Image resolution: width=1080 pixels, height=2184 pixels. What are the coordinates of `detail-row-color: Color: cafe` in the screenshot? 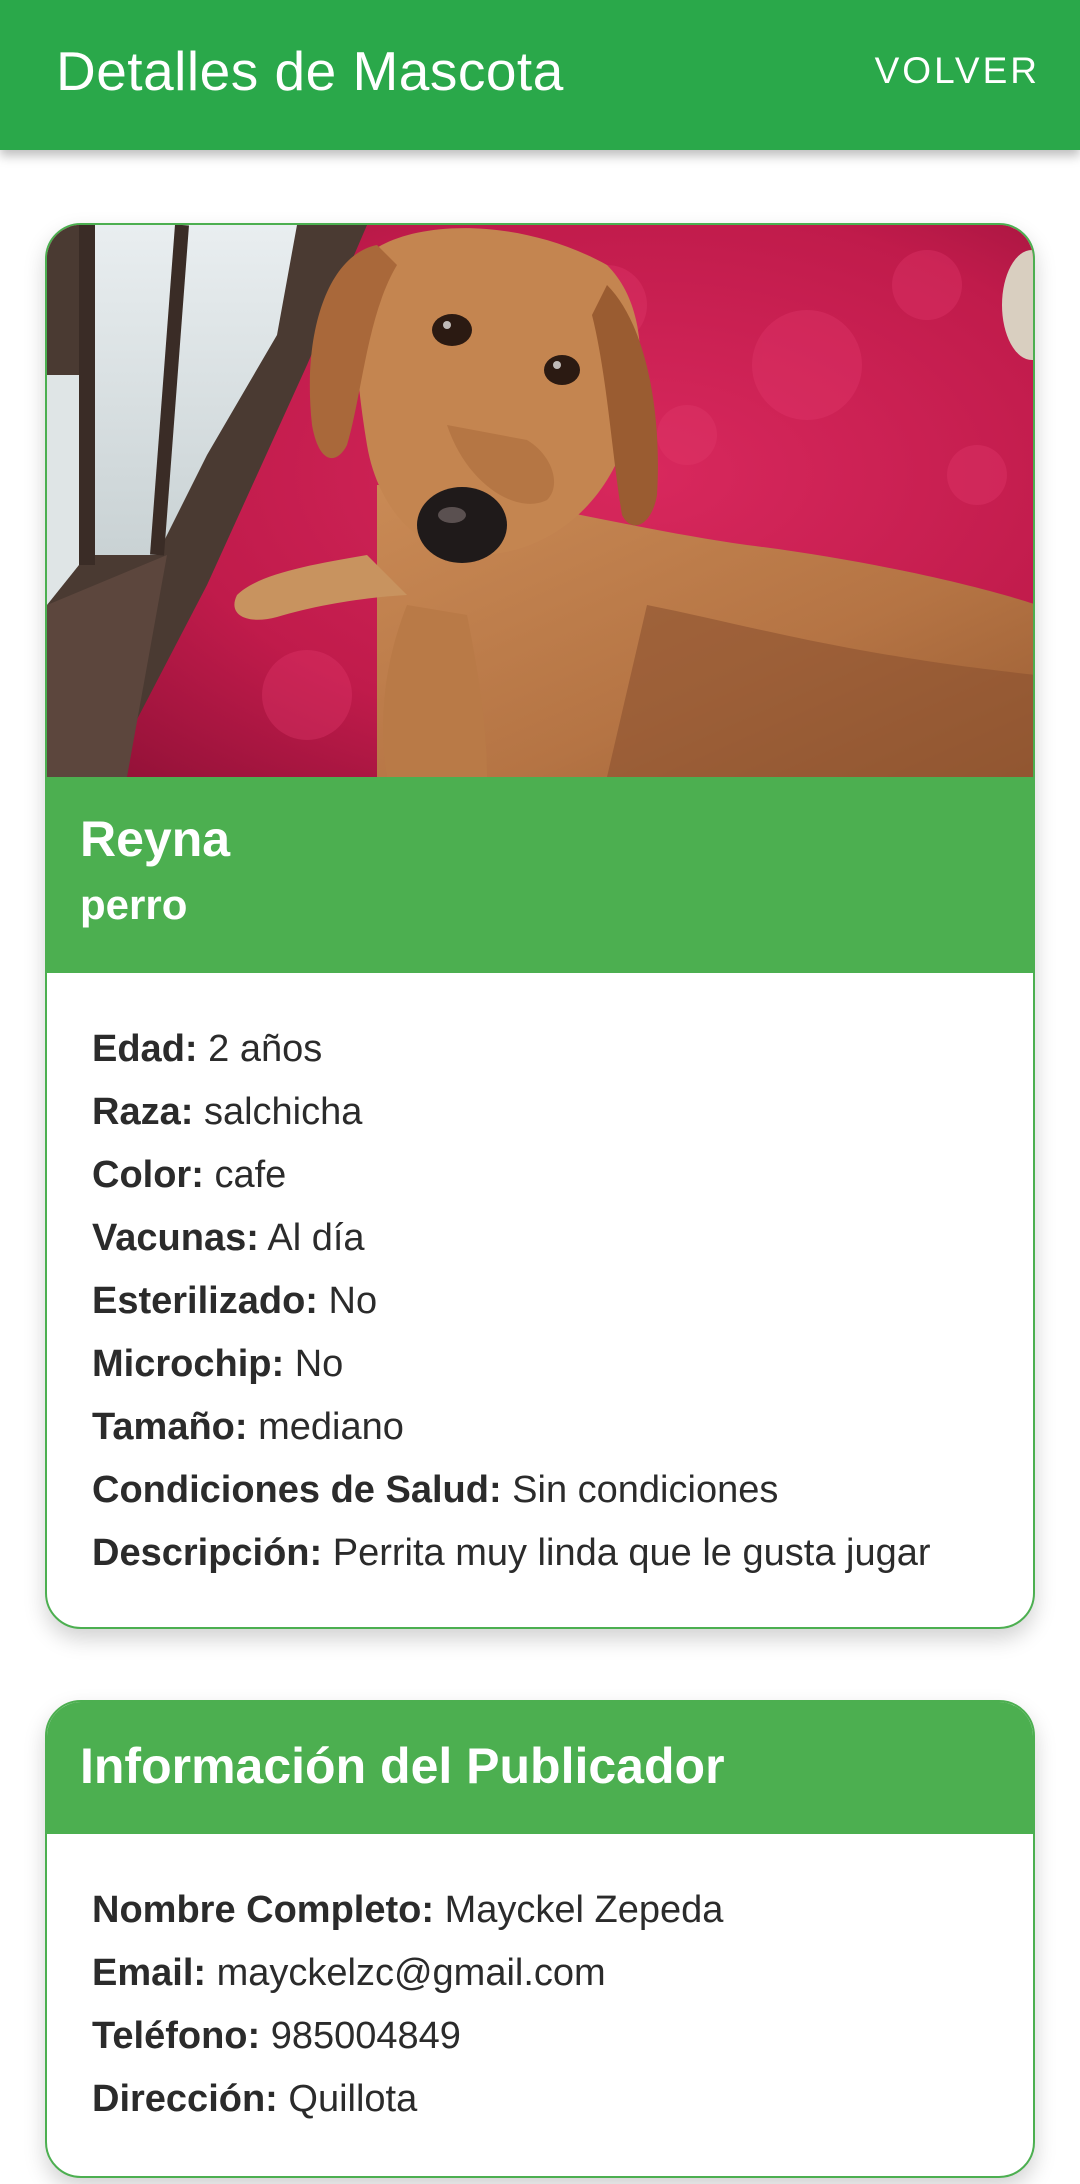 It's located at (189, 1175).